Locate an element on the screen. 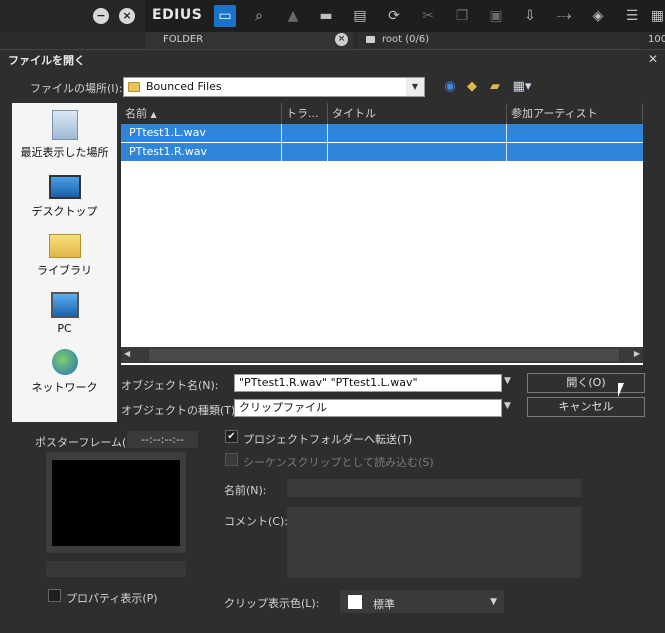  sequence-checkbox is located at coordinates (231, 459).